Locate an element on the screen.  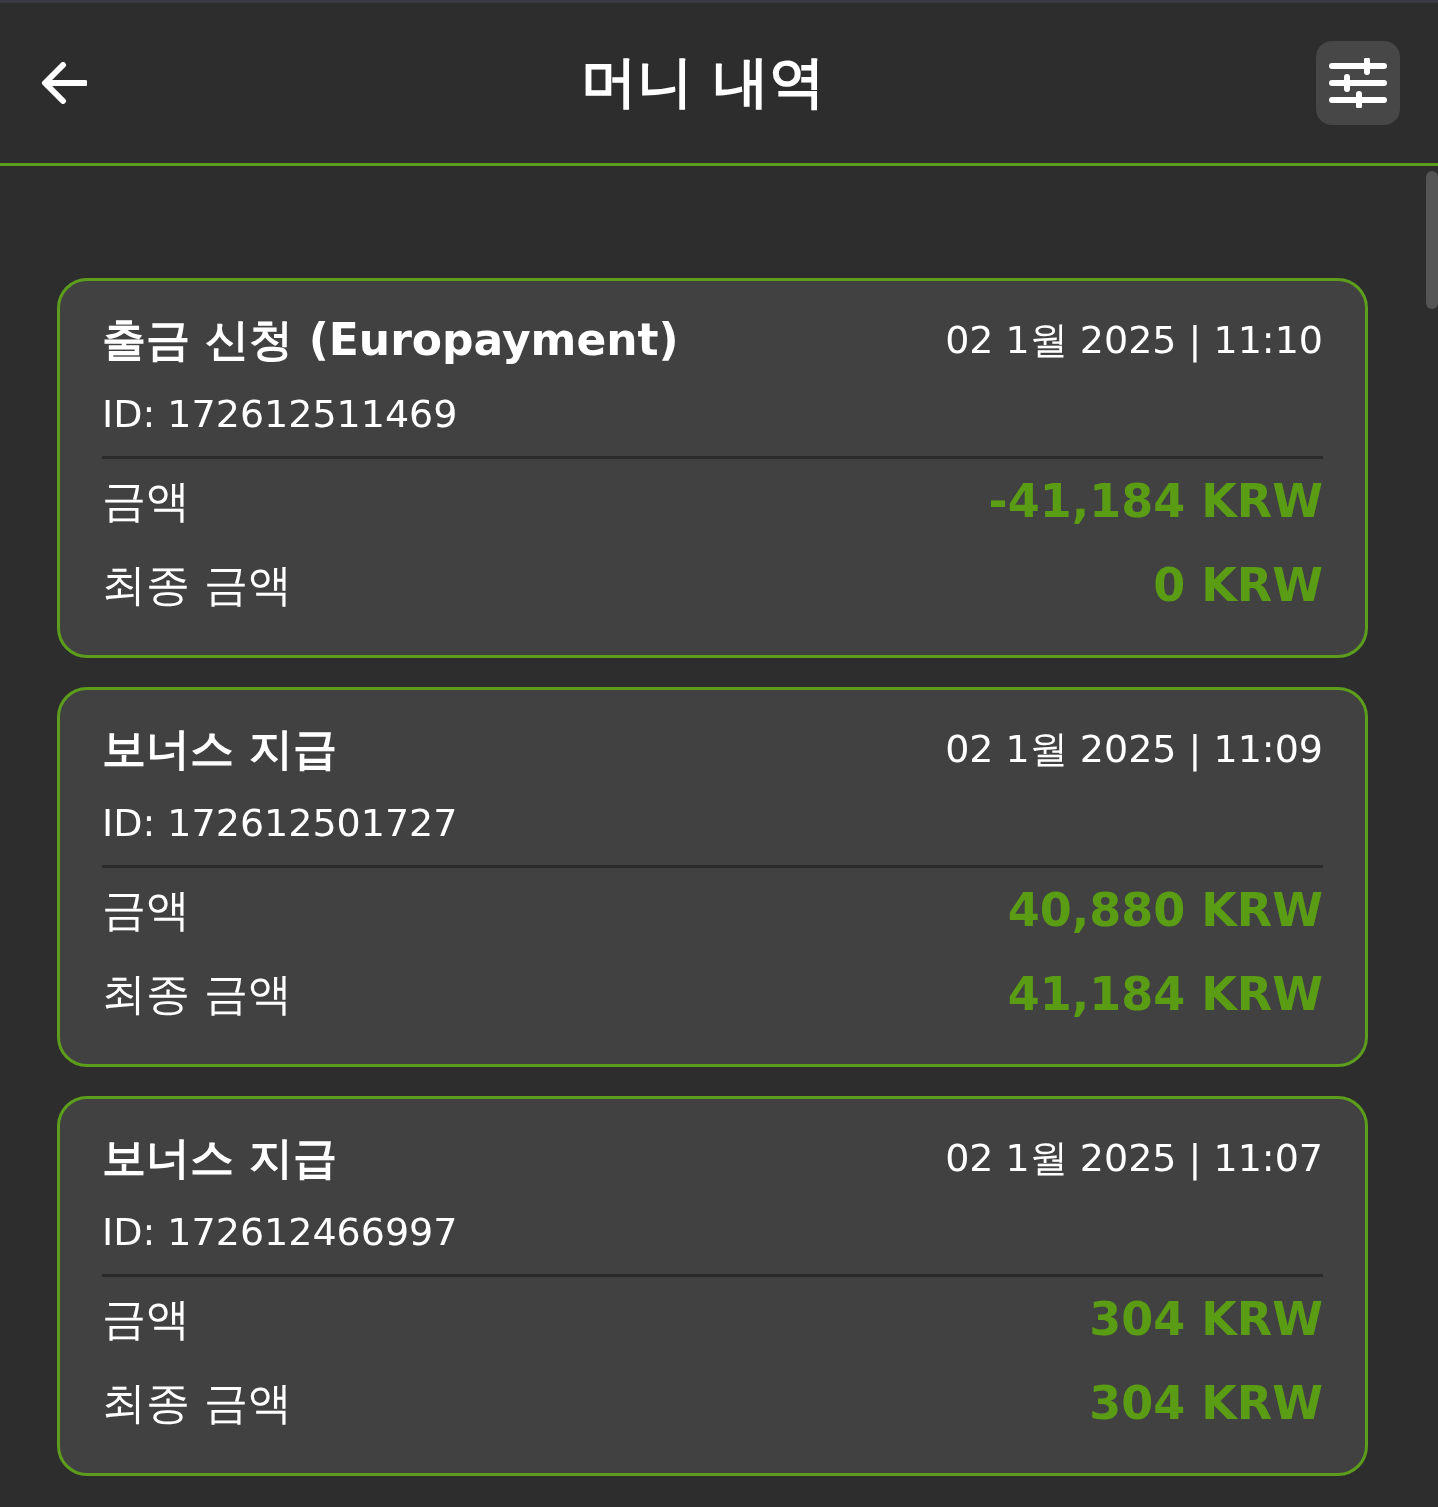
transaction-date: 02 1월 2025 | 11:10 is located at coordinates (1134, 341).